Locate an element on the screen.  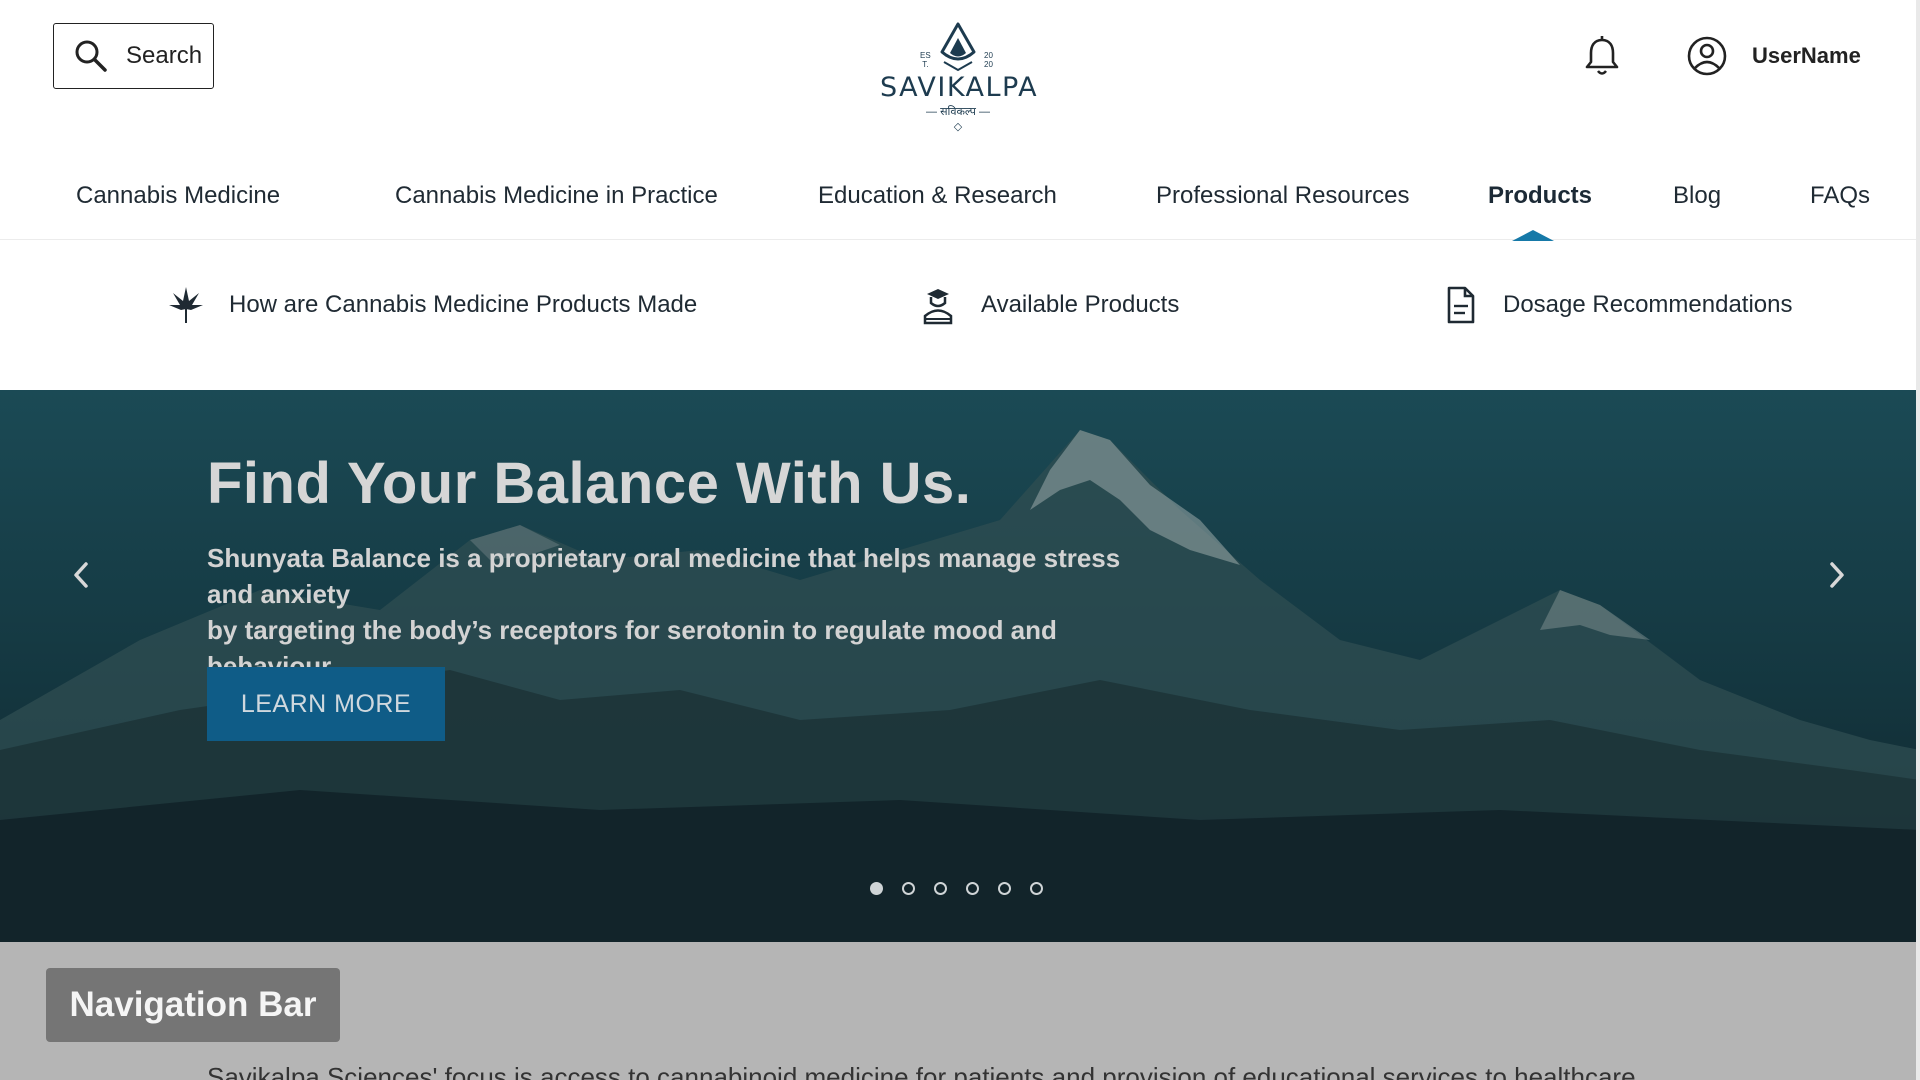
search-box: Search is located at coordinates (133, 56).